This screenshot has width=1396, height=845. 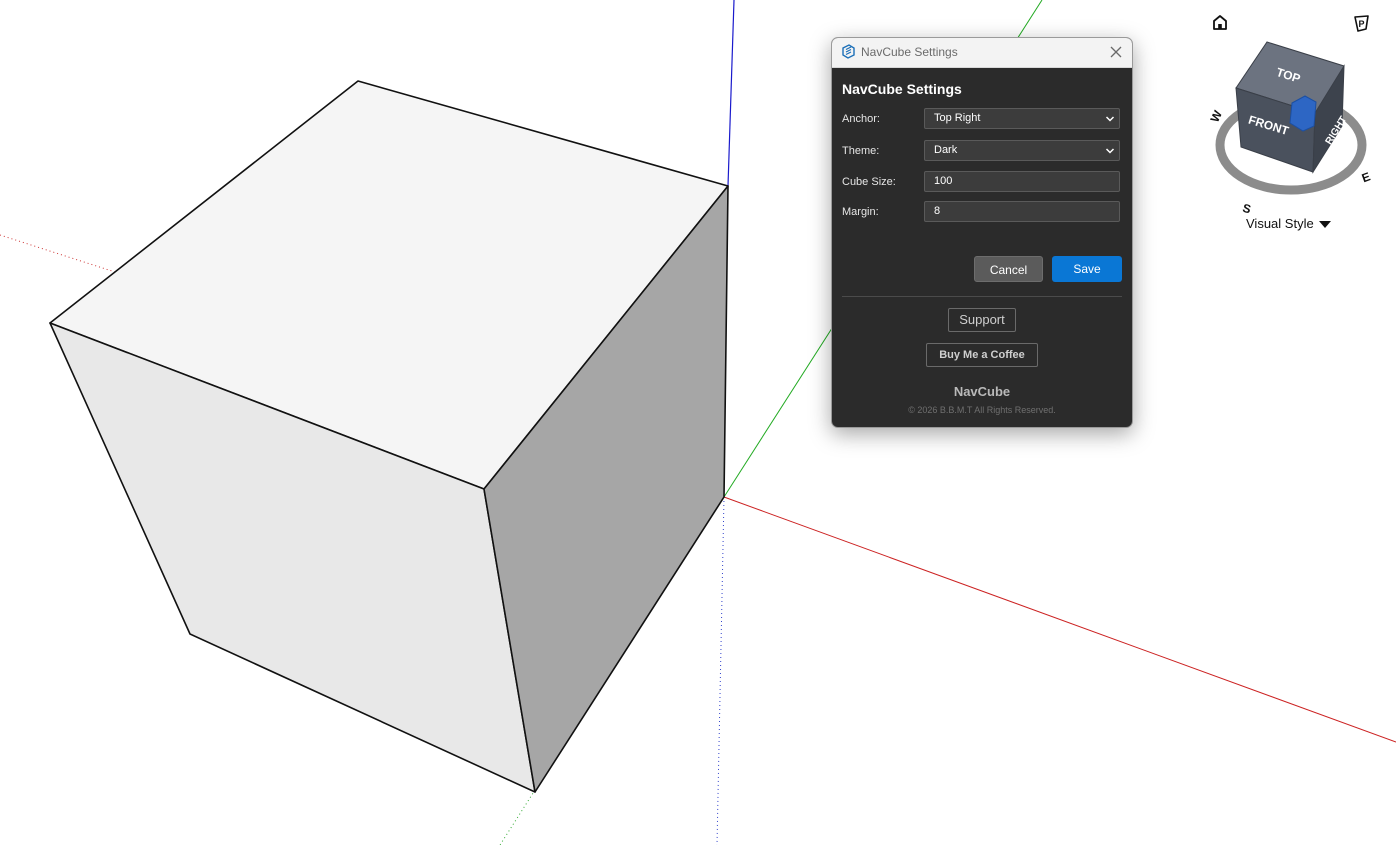 I want to click on cube-size-label: Cube Size:, so click(x=869, y=182).